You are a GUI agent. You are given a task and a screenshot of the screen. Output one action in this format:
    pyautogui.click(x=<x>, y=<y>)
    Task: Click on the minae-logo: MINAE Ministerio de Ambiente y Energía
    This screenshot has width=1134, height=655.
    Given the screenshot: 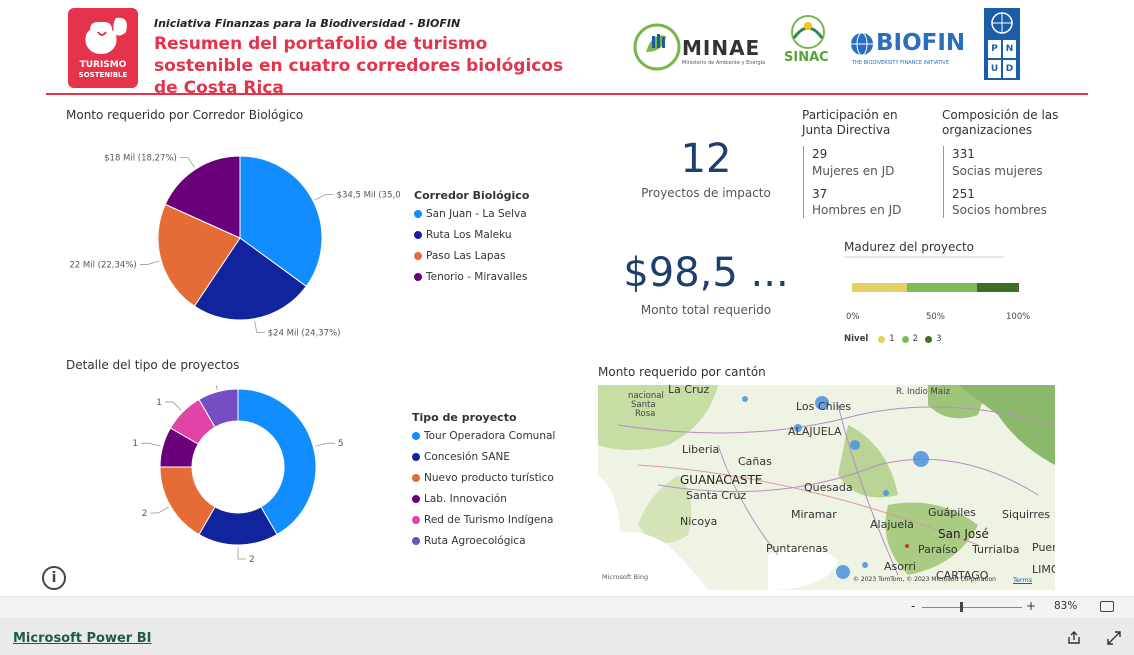 What is the action you would take?
    pyautogui.click(x=702, y=47)
    